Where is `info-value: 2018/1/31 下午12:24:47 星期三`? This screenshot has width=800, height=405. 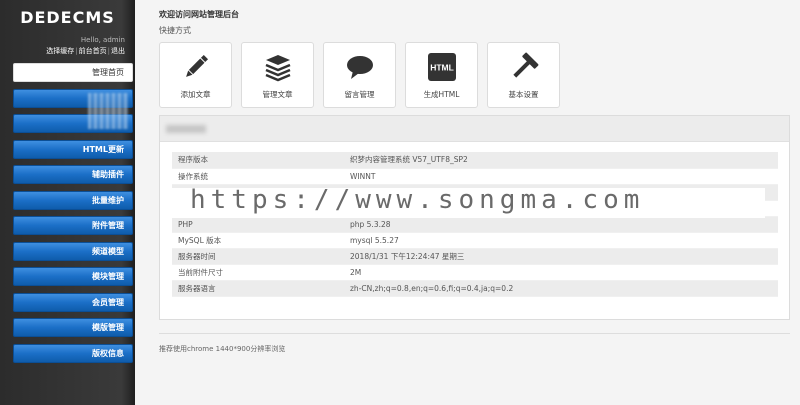 info-value: 2018/1/31 下午12:24:47 星期三 is located at coordinates (561, 256).